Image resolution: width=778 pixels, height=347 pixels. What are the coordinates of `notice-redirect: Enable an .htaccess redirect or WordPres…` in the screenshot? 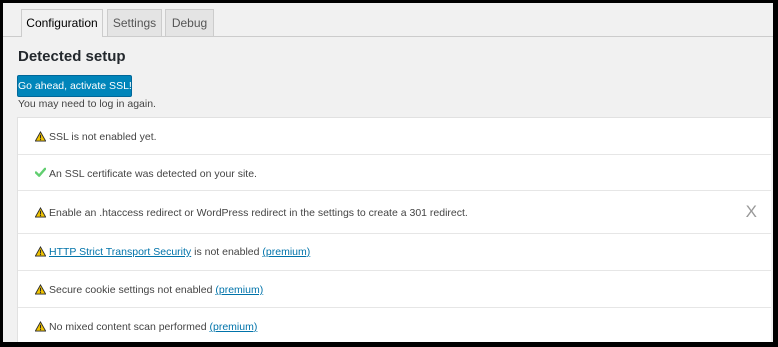 It's located at (394, 212).